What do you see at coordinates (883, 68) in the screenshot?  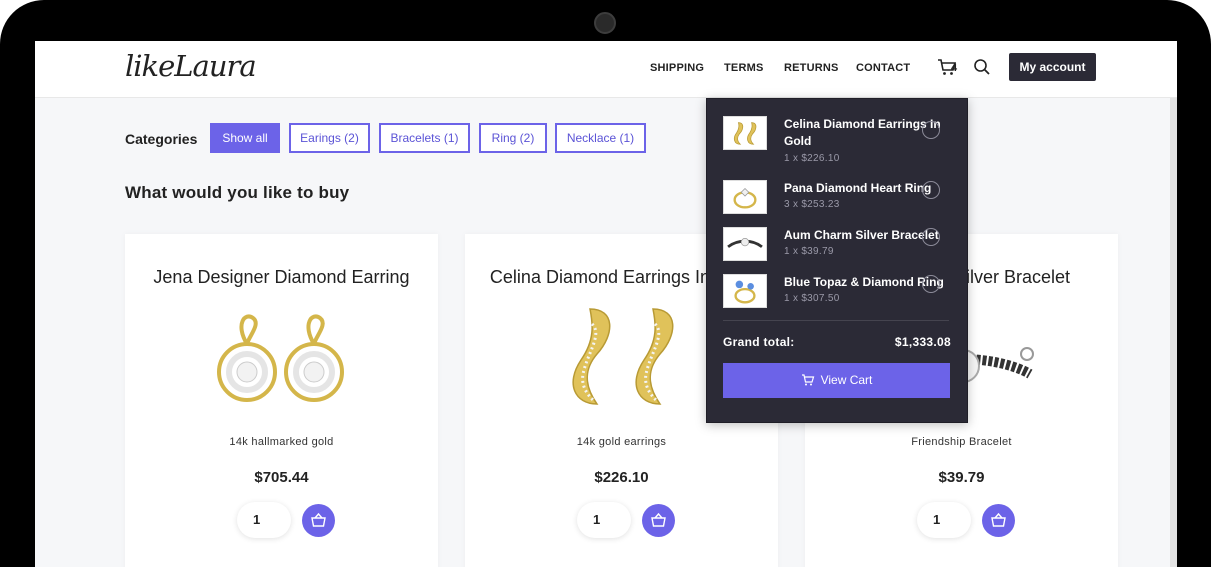 I see `nav-contact: CONTACT` at bounding box center [883, 68].